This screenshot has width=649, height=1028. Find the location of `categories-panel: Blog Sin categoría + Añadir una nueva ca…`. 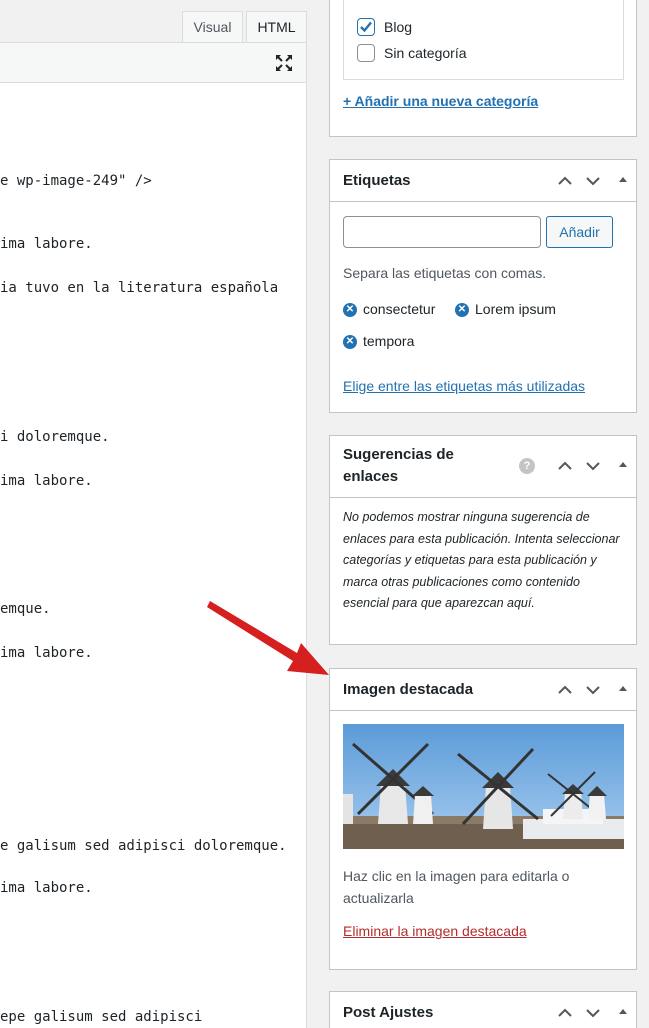

categories-panel: Blog Sin categoría + Añadir una nueva ca… is located at coordinates (483, 68).